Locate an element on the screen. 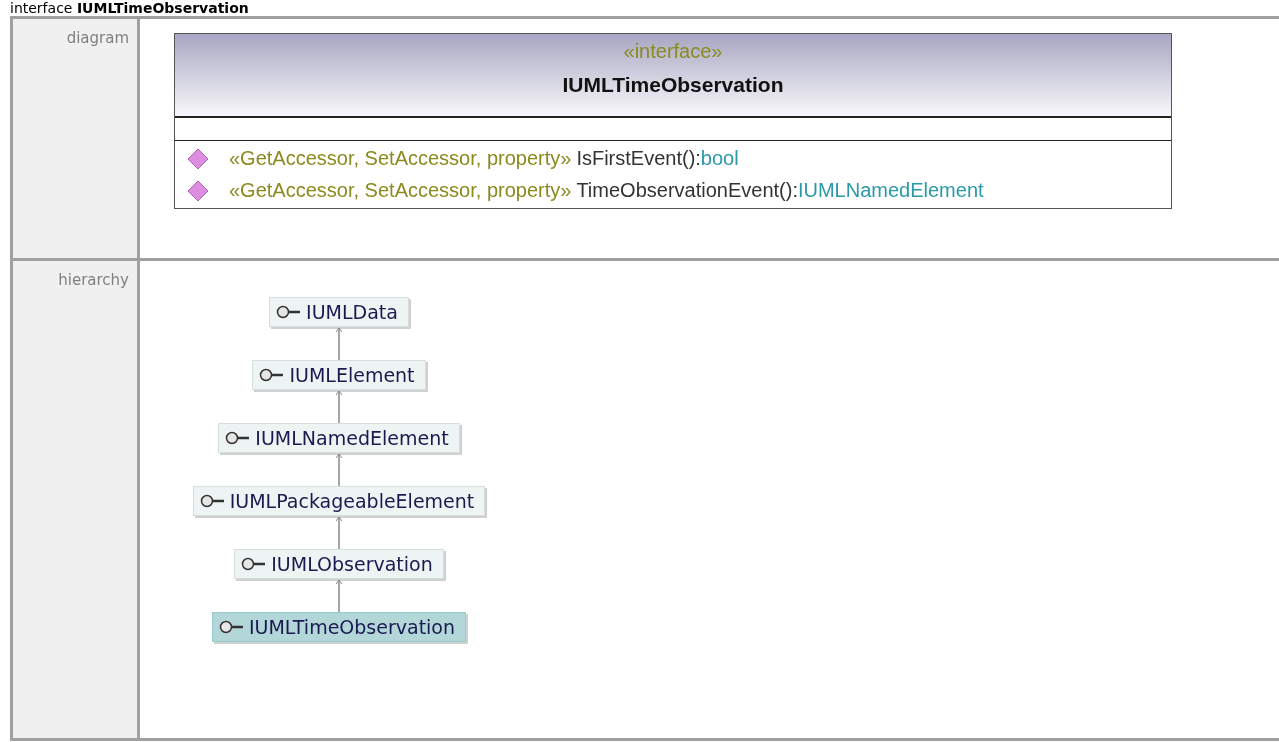  interface-name: IUMLPackageableElement is located at coordinates (352, 501).